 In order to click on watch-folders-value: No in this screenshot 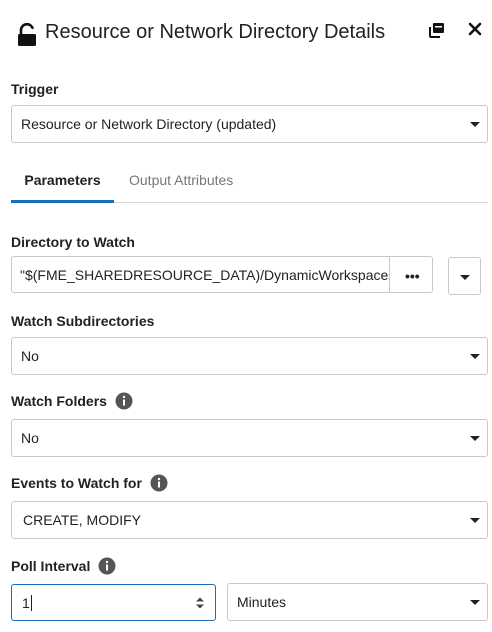, I will do `click(30, 438)`.